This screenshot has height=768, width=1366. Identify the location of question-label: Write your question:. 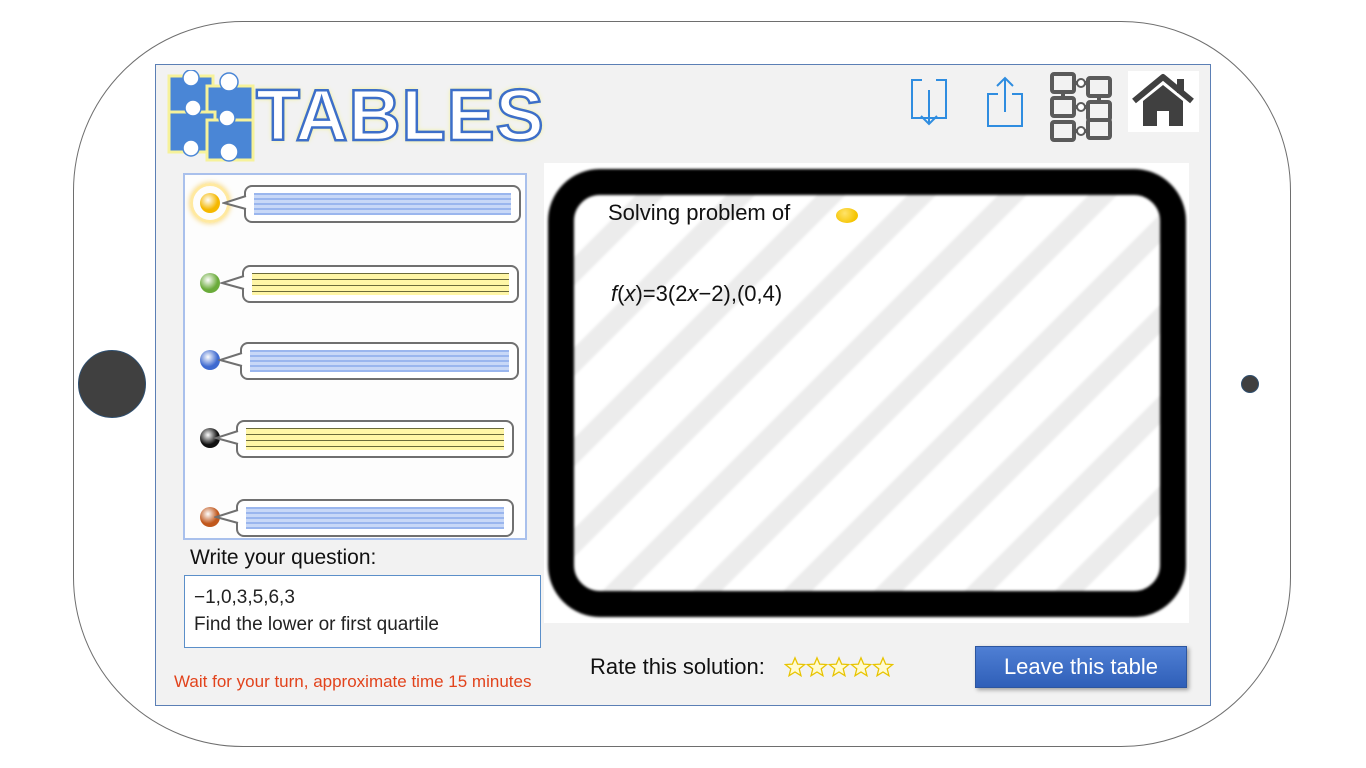
(283, 557).